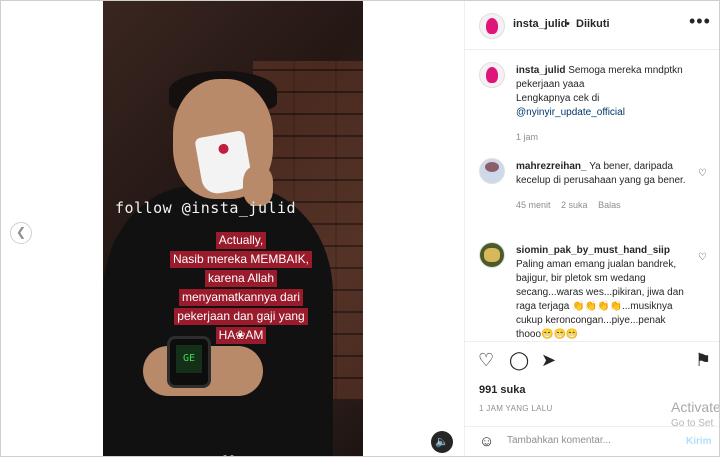 Image resolution: width=720 pixels, height=457 pixels. Describe the element at coordinates (241, 335) in the screenshot. I see `caption-line: HA❀AM` at that location.